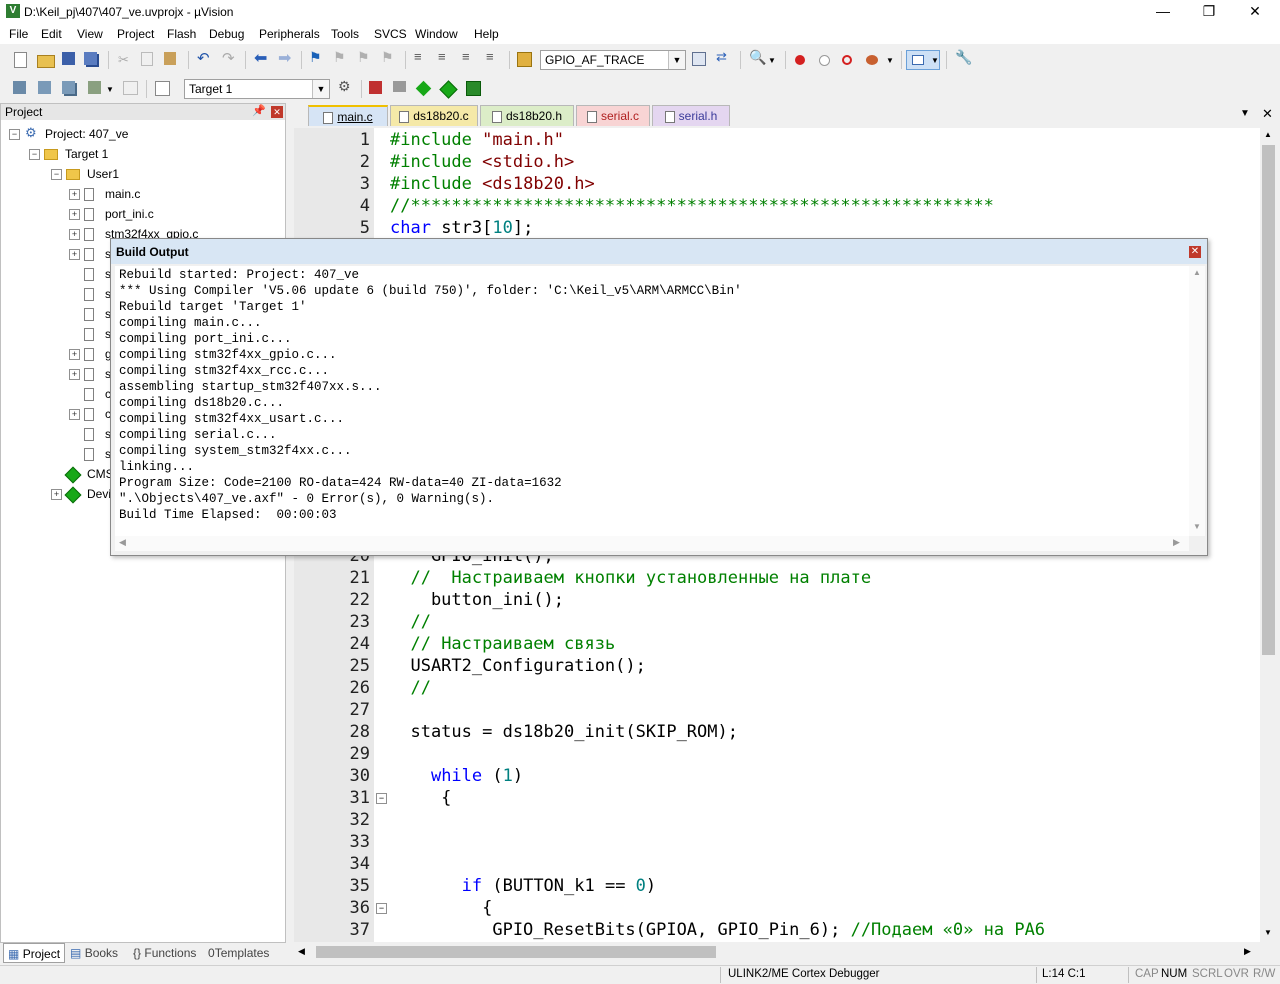  I want to click on menu-tools: Tools, so click(345, 34).